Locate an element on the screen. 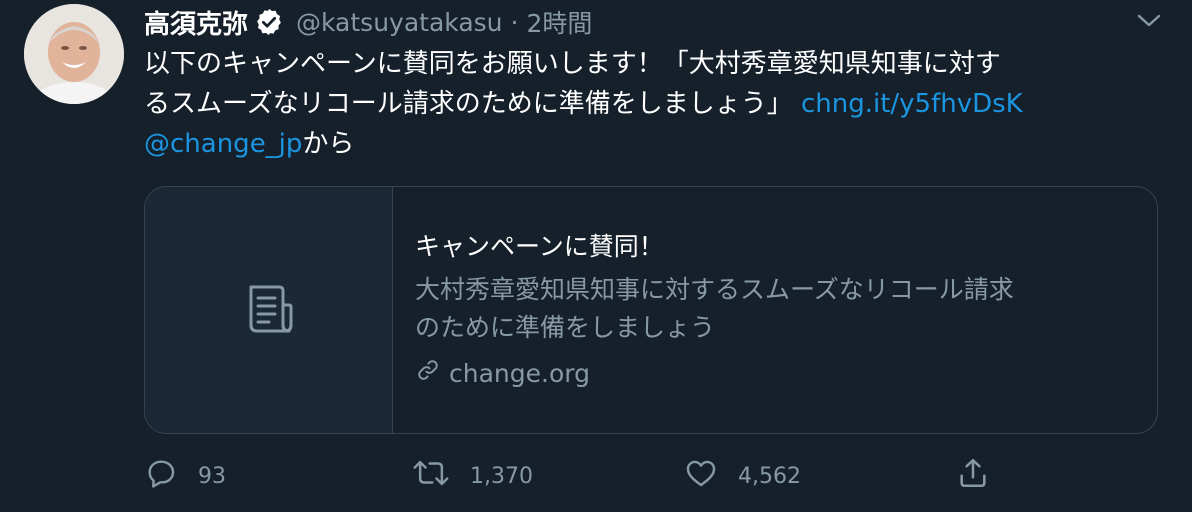  tweet-text-line: 以下のキャンペーンに賛同をお願いします！「大村秀章愛知県知事に対す is located at coordinates (572, 64).